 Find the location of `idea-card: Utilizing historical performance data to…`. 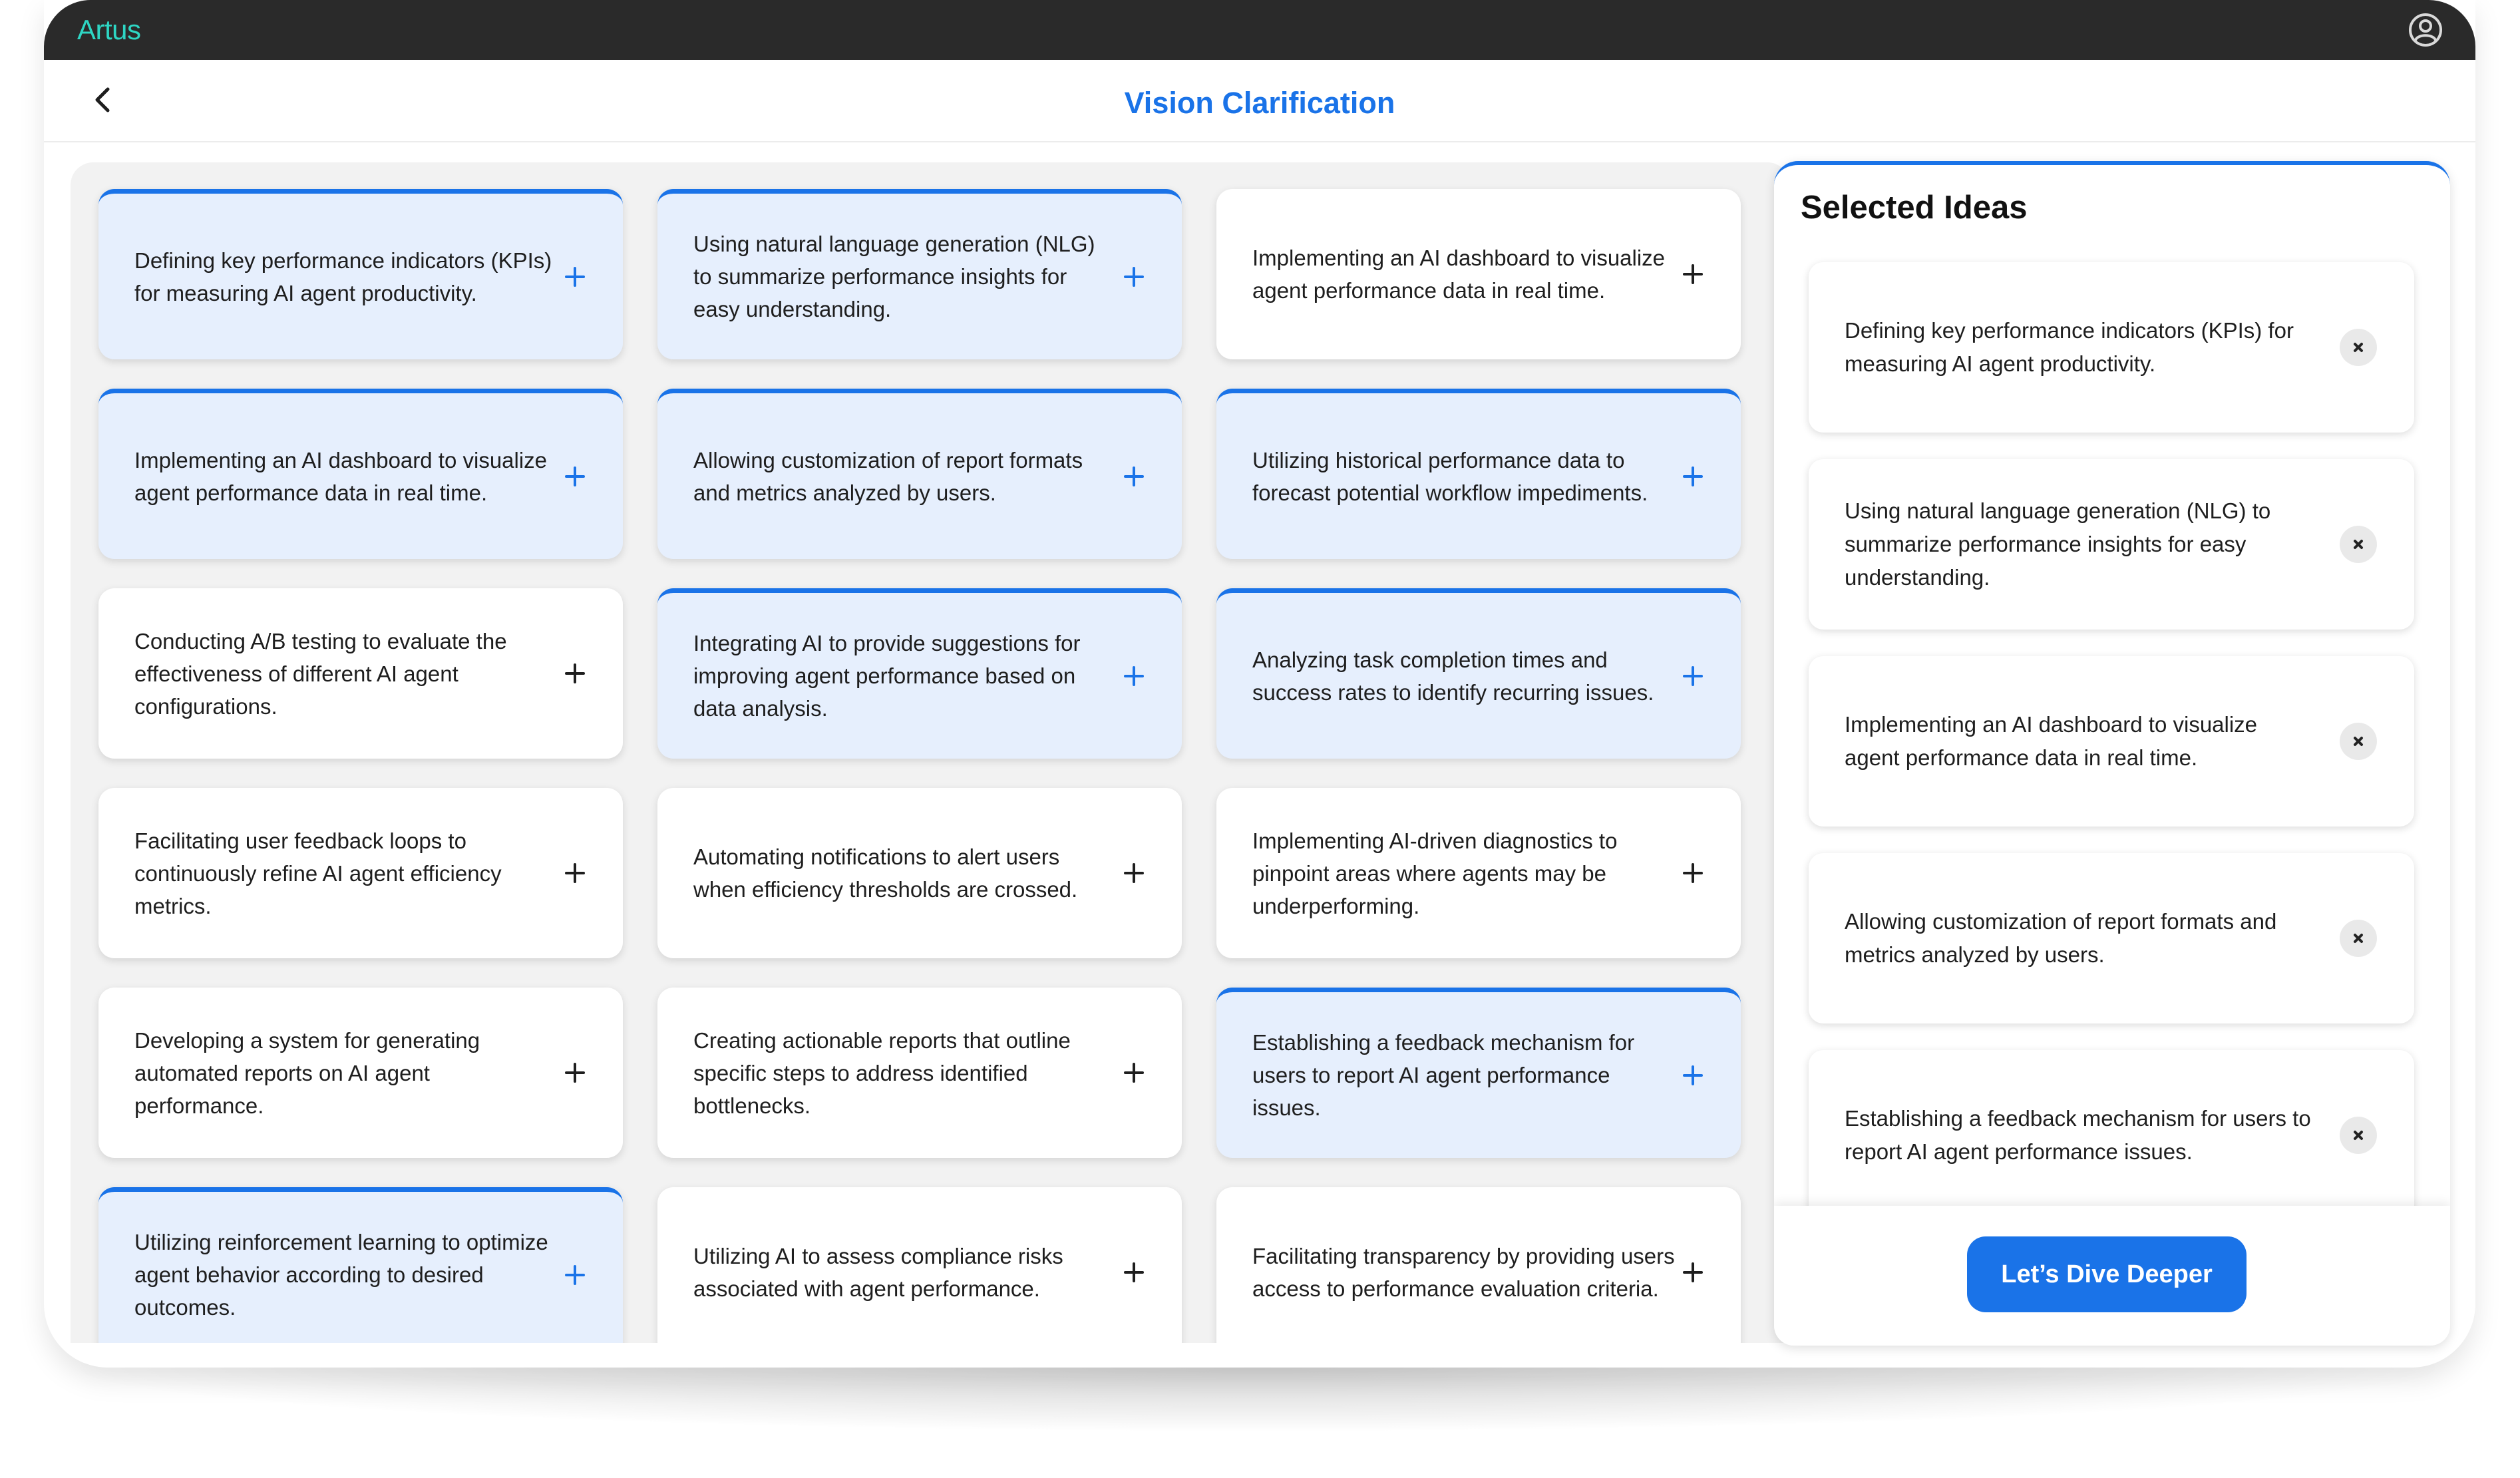

idea-card: Utilizing historical performance data to… is located at coordinates (1478, 474).